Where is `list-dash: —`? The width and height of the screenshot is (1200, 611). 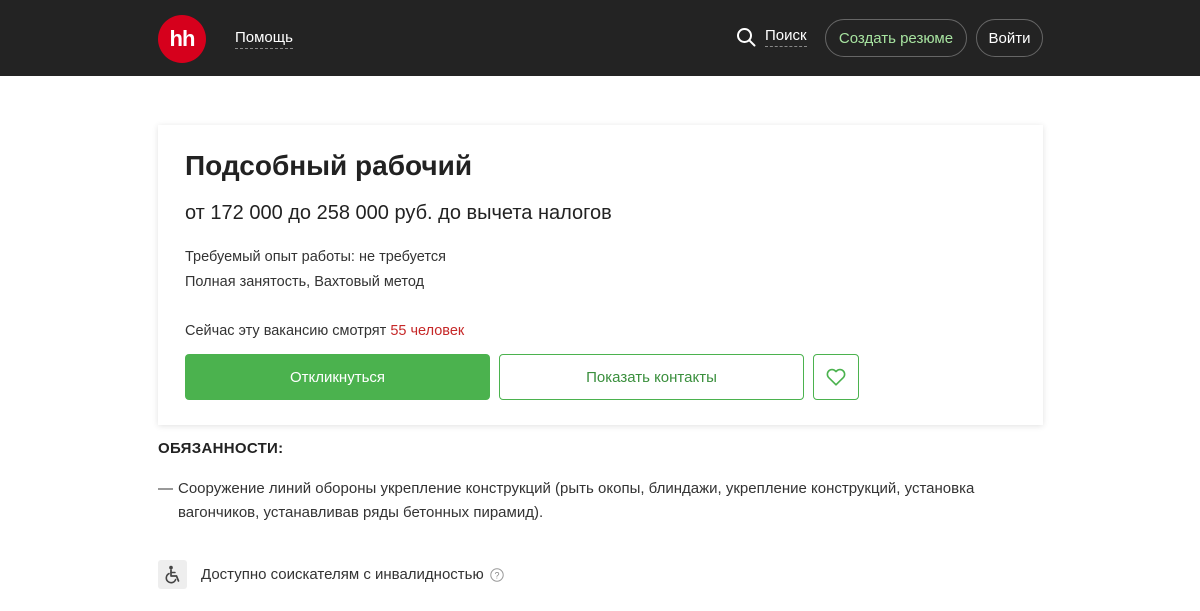
list-dash: — is located at coordinates (165, 488).